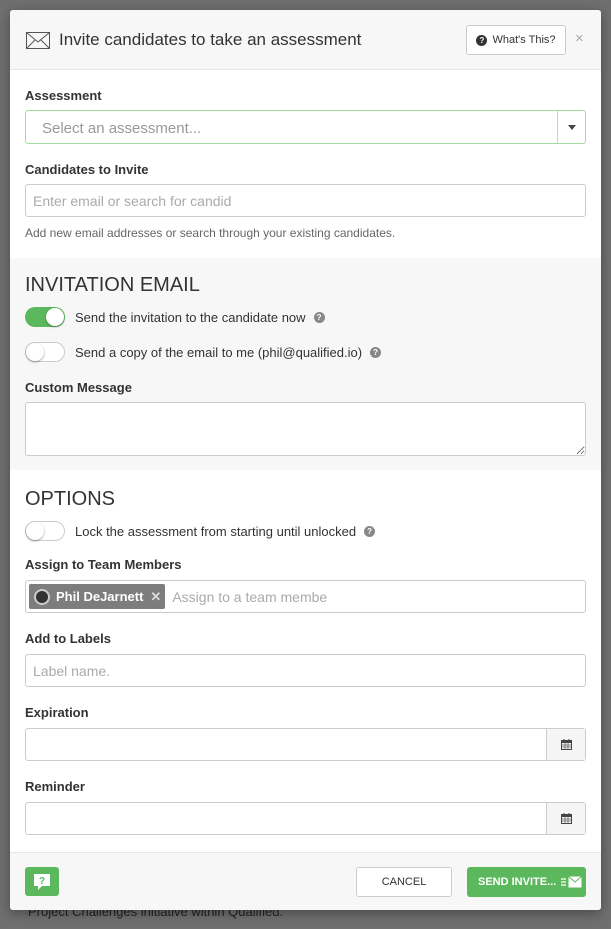  I want to click on send-now-toggle, so click(45, 317).